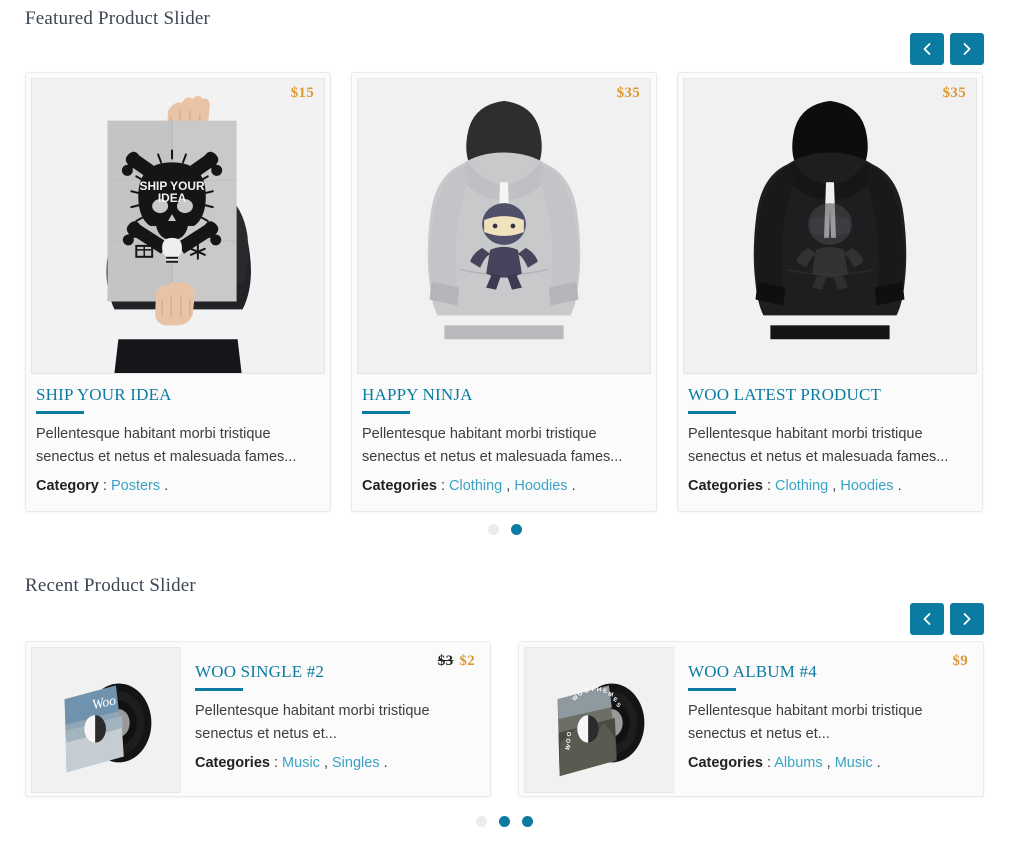 The image size is (1009, 861). What do you see at coordinates (947, 49) in the screenshot?
I see `featured-nav-group` at bounding box center [947, 49].